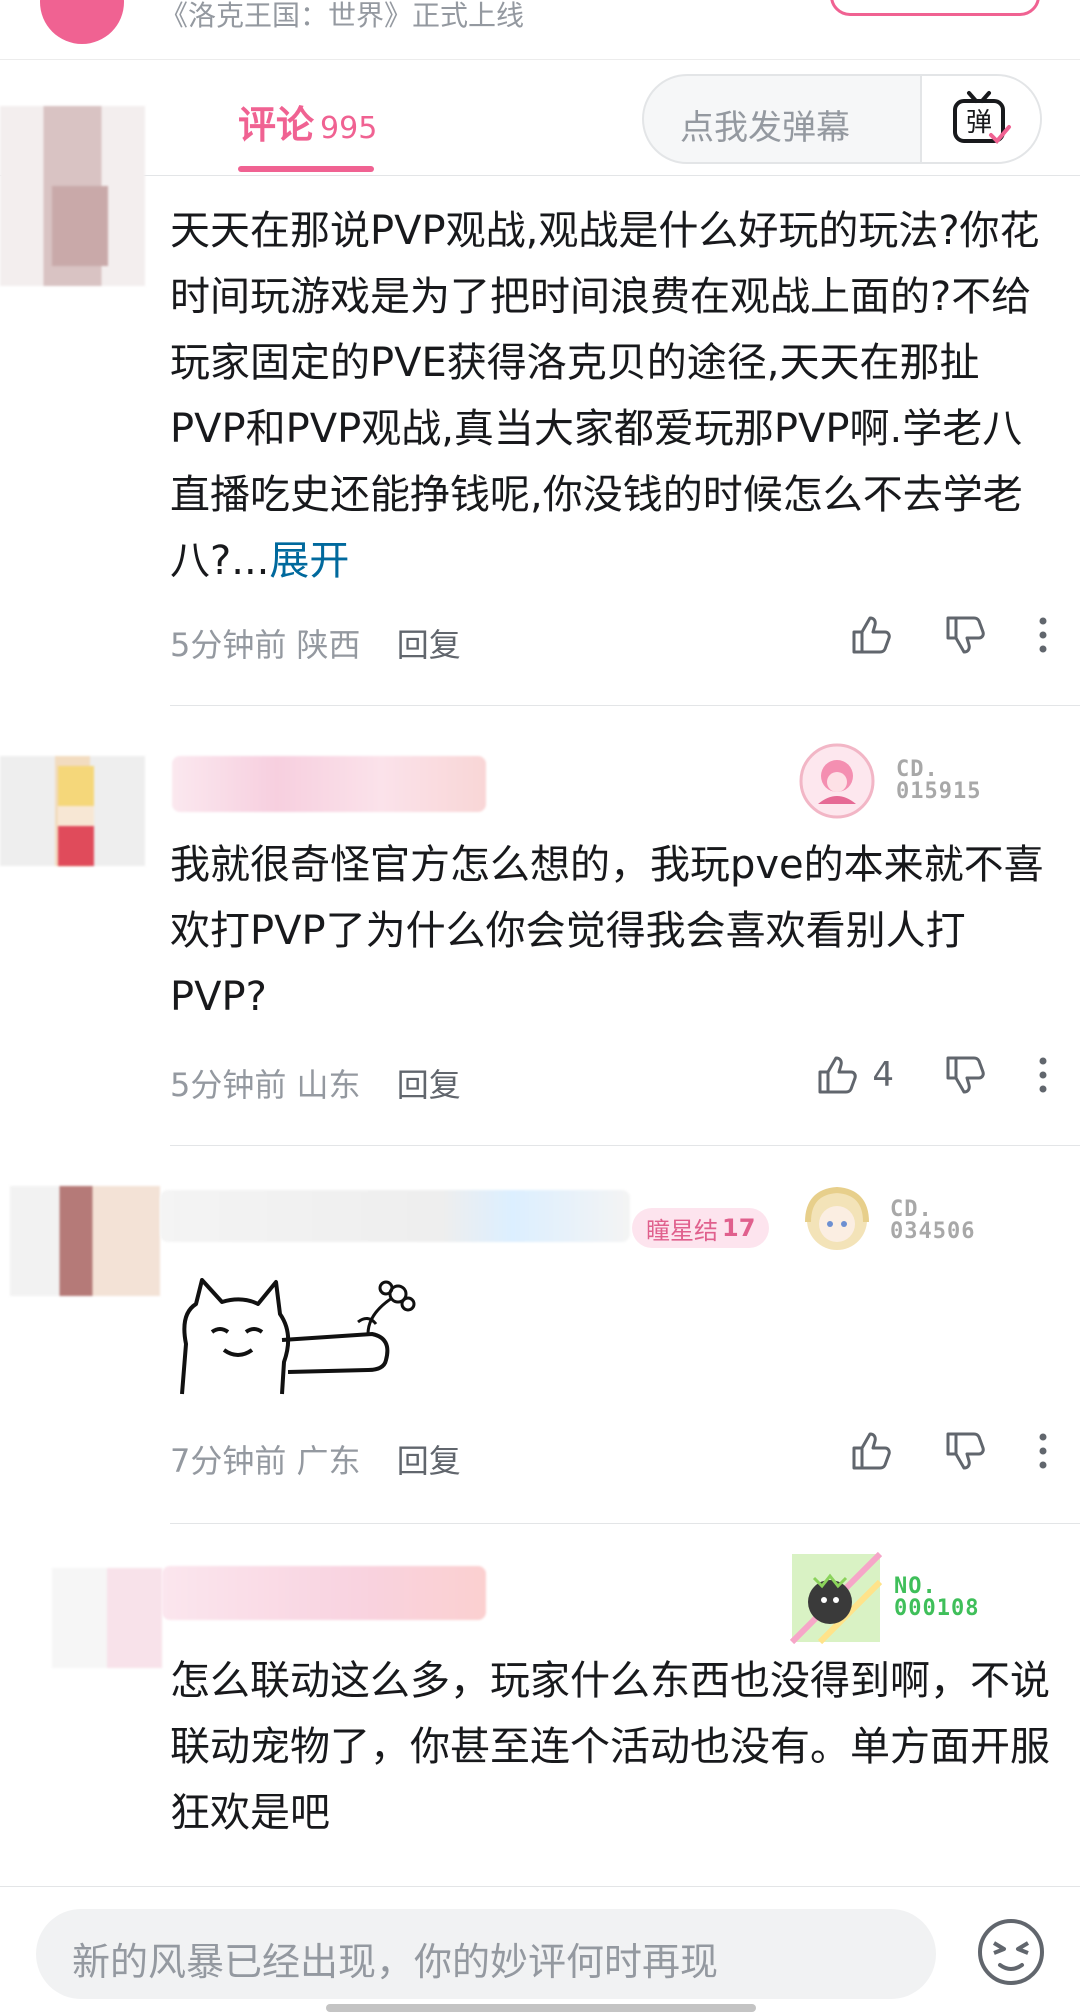  I want to click on comment-meta: 5分钟前 陕西 回复, so click(315, 643).